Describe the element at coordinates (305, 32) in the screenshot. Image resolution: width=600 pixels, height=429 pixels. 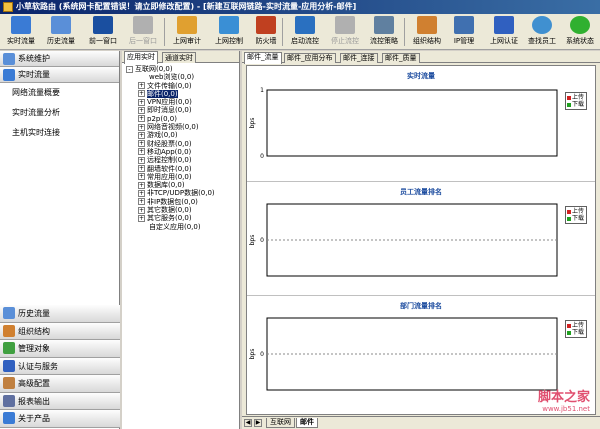
I see `toolbar-button-play: 启动流控` at that location.